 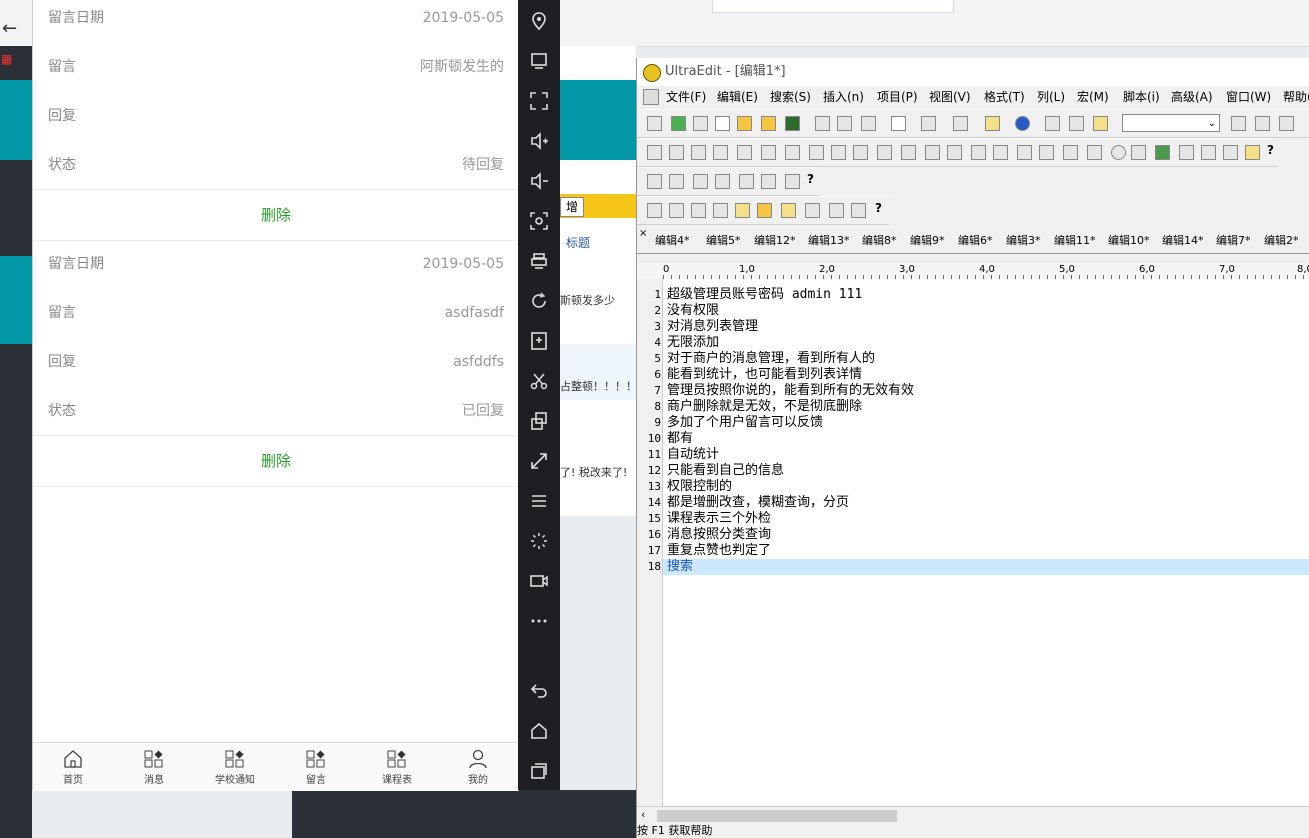 What do you see at coordinates (1070, 152) in the screenshot?
I see `hidden-field-icon` at bounding box center [1070, 152].